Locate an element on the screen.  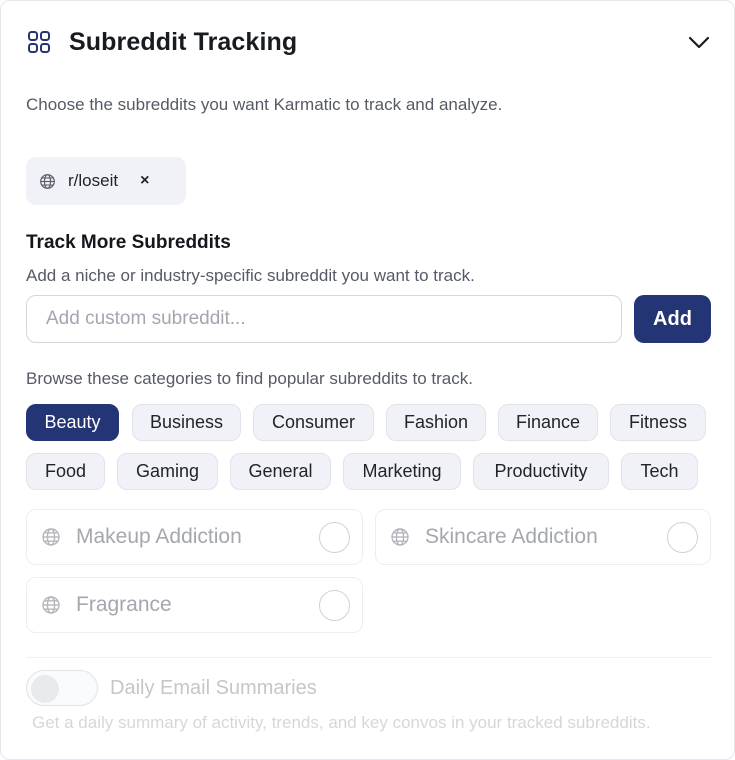
category-marketing: Marketing is located at coordinates (402, 471).